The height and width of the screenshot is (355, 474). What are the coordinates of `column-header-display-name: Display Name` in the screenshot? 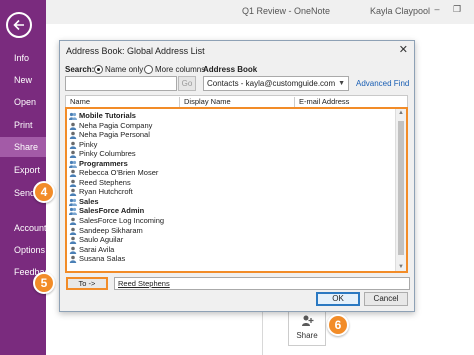 It's located at (207, 101).